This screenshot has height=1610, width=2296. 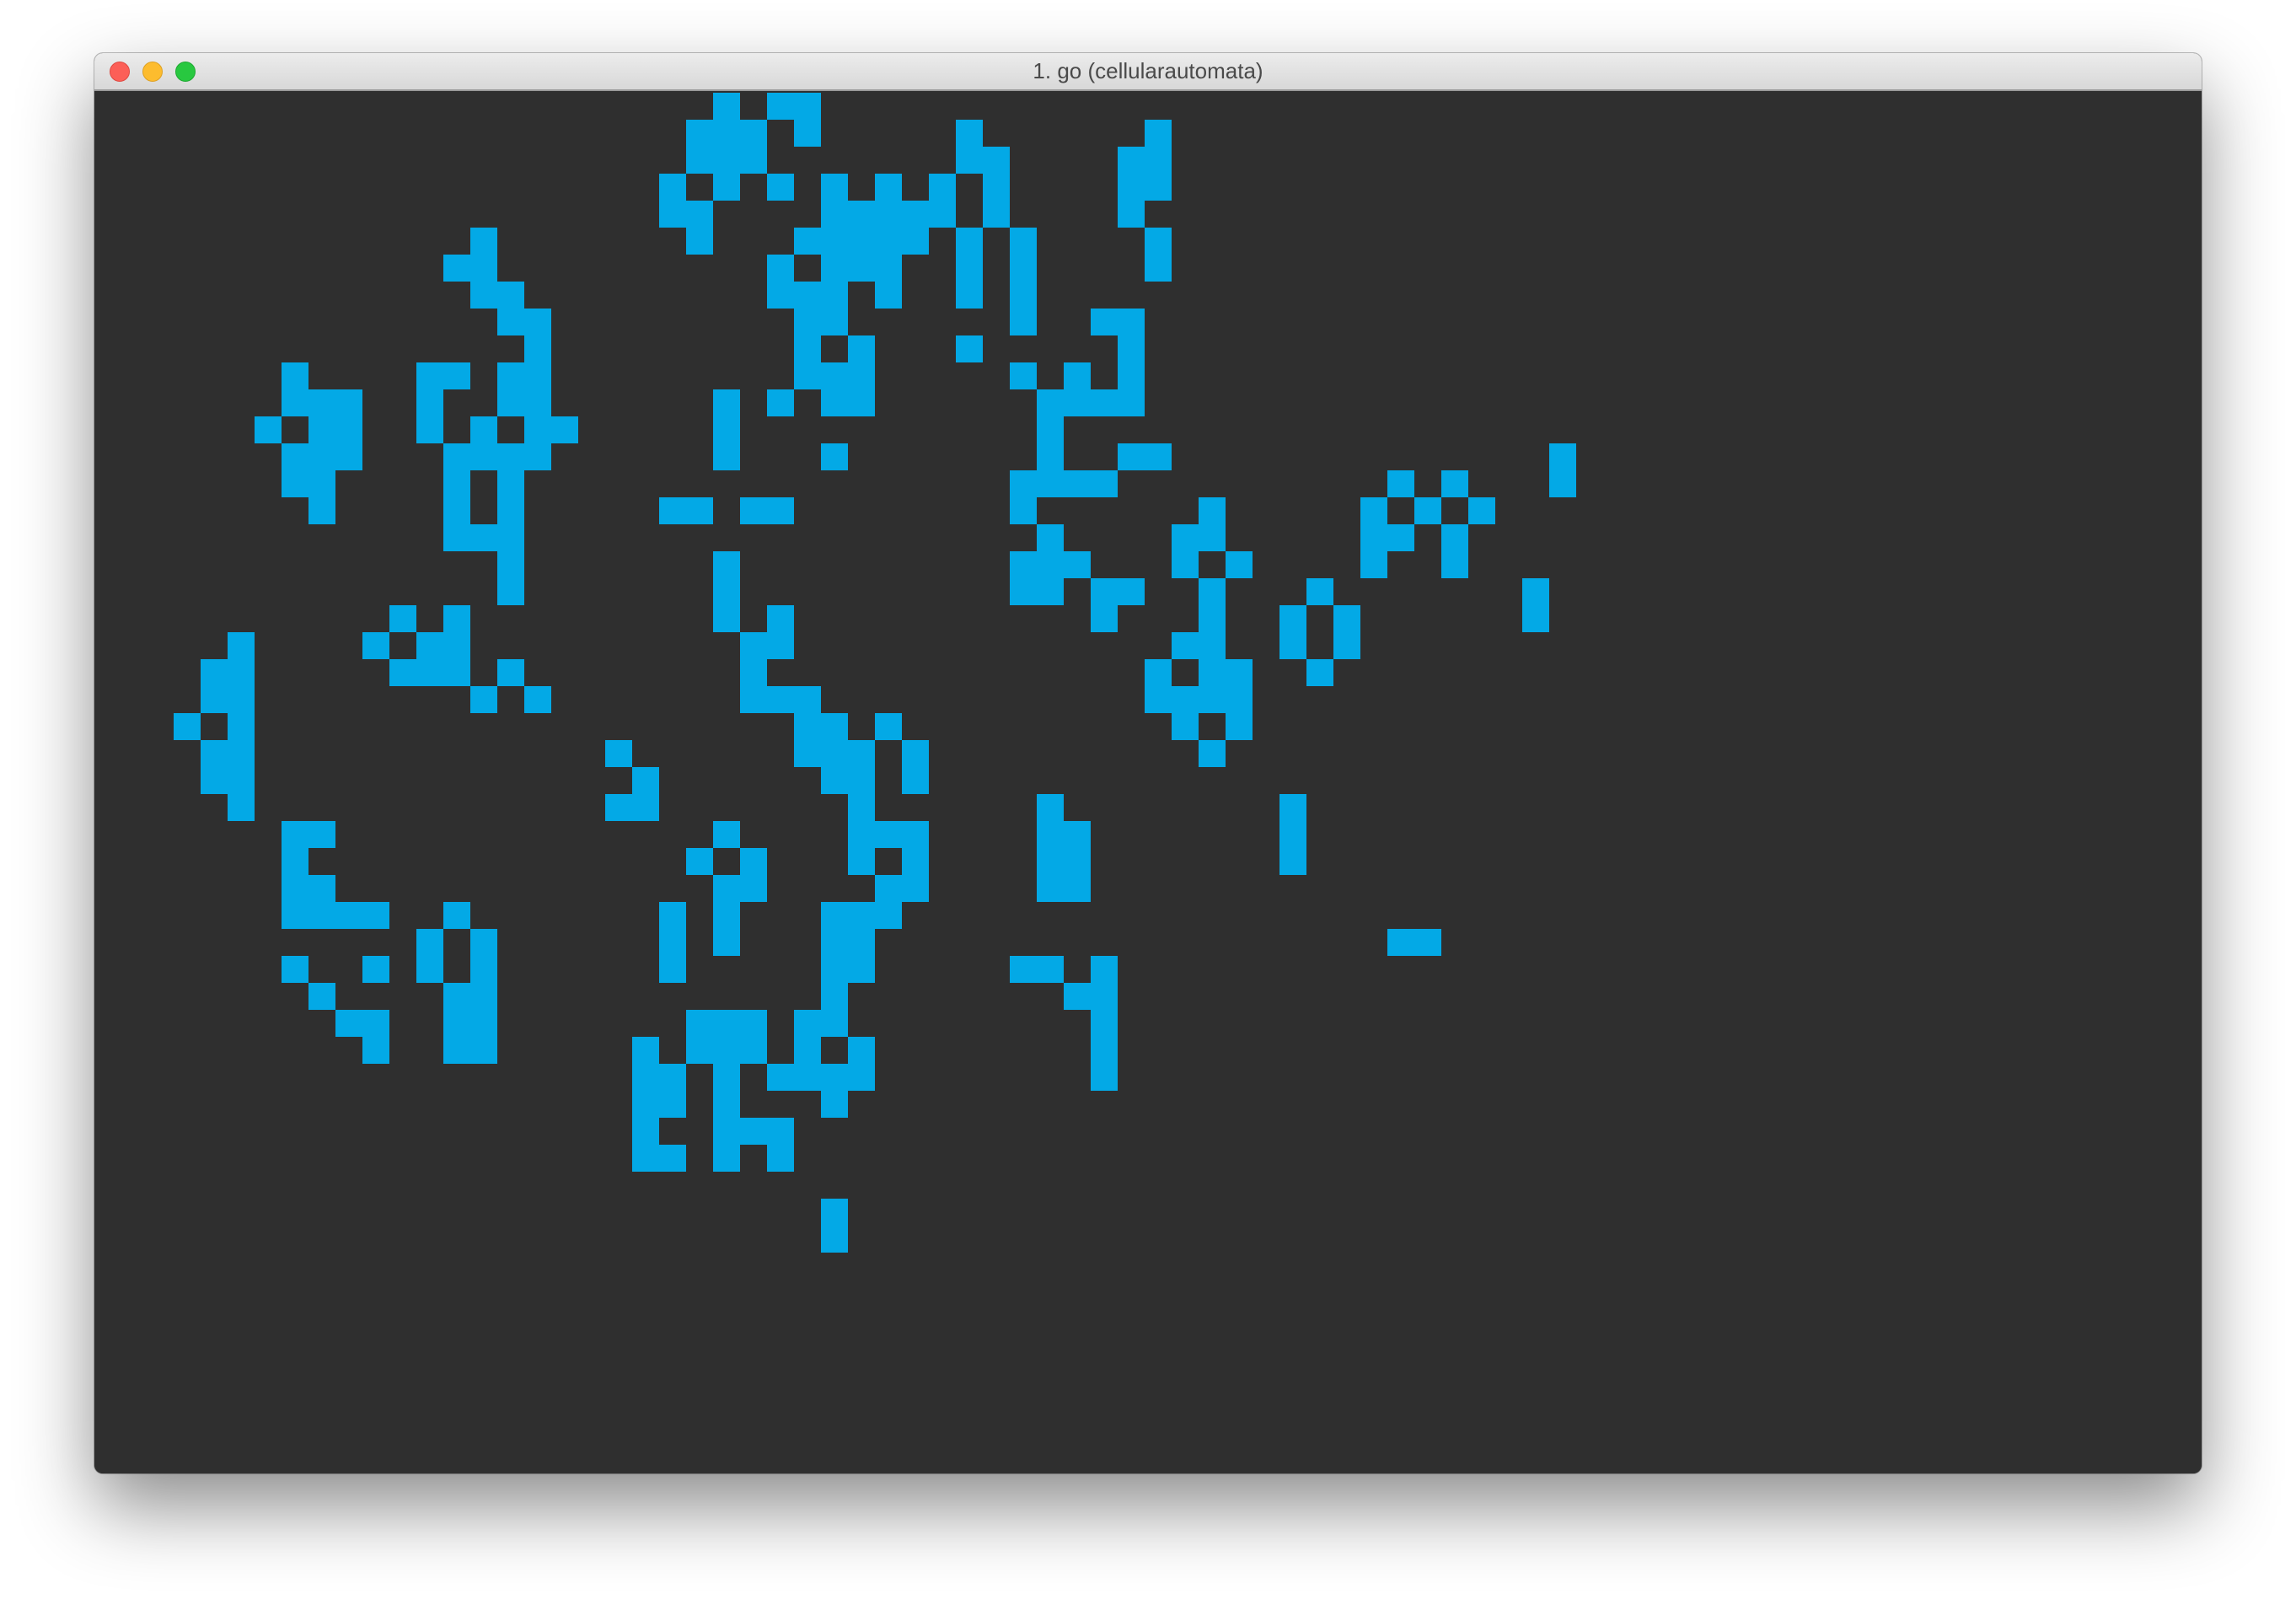 What do you see at coordinates (1148, 72) in the screenshot?
I see `title-bar: 1. go (cellularautomata)` at bounding box center [1148, 72].